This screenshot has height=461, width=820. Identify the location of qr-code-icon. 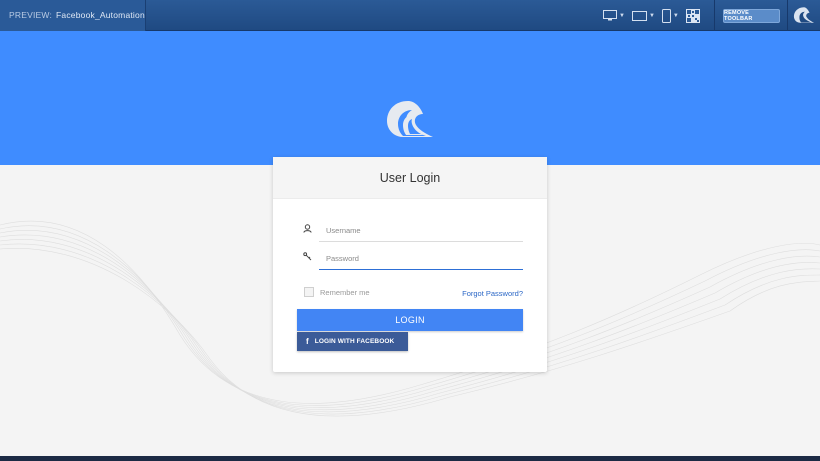
(692, 15).